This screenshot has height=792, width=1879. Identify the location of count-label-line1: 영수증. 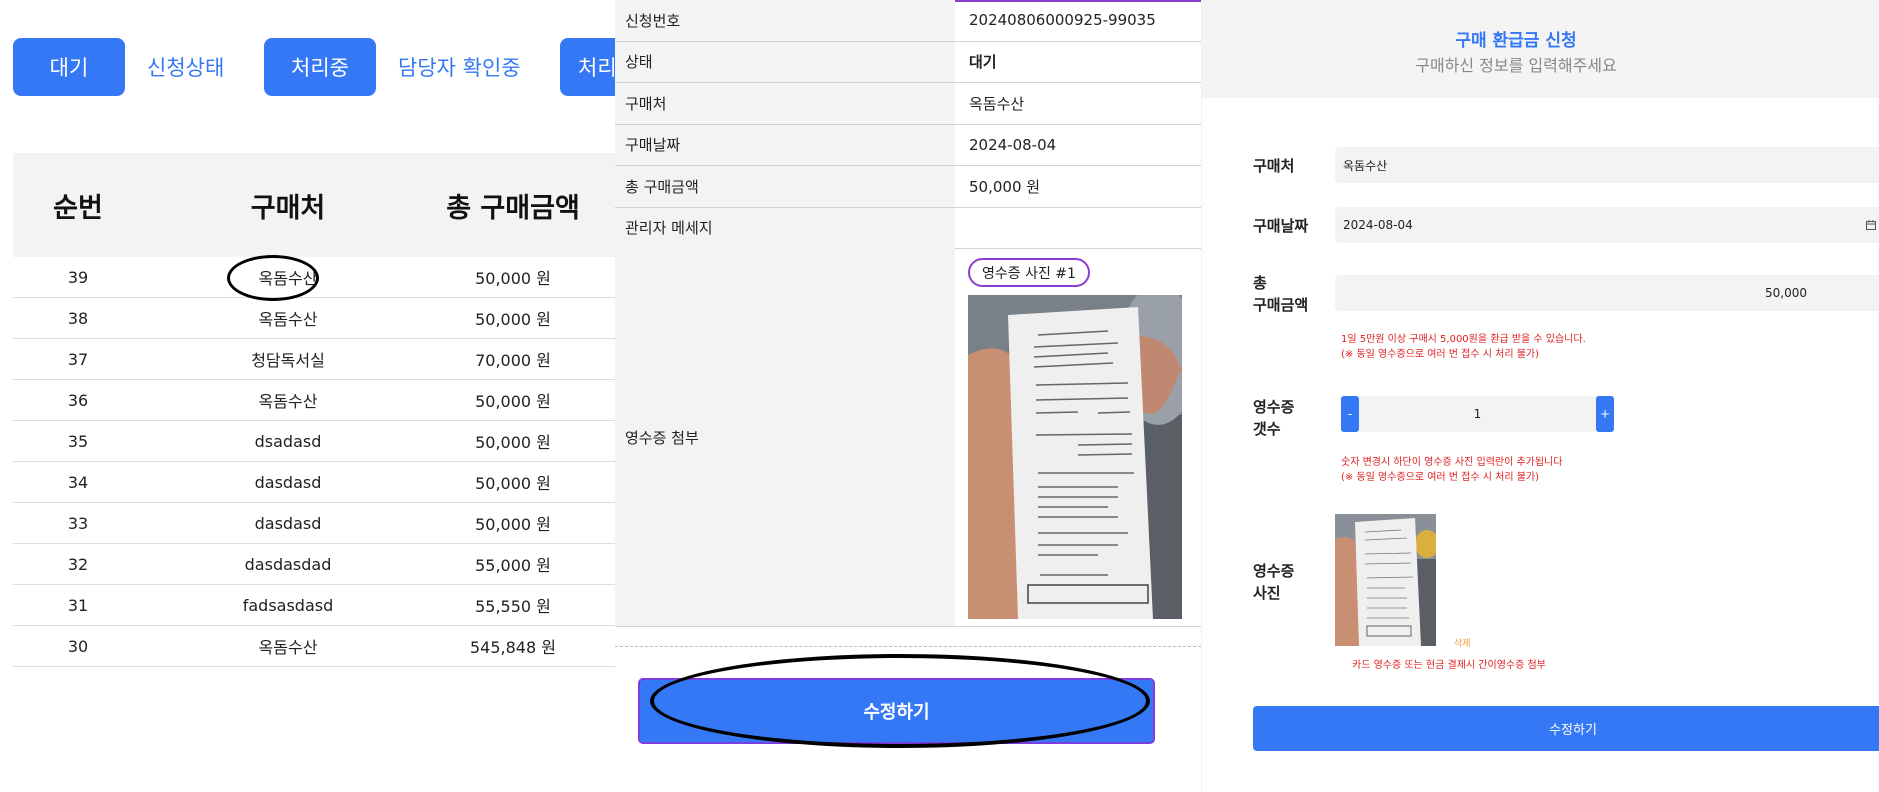
(1274, 407).